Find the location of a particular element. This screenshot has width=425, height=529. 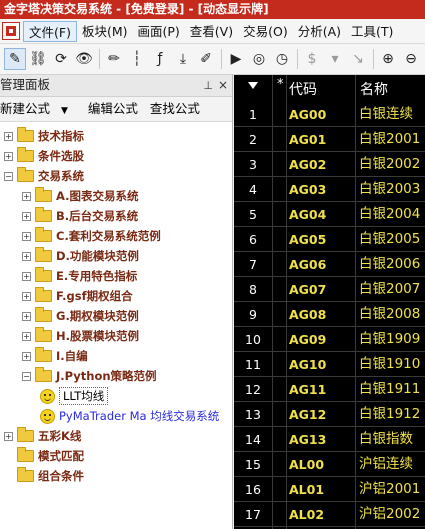

tree-folder-item: + B.后台交易系统 is located at coordinates (80, 216).